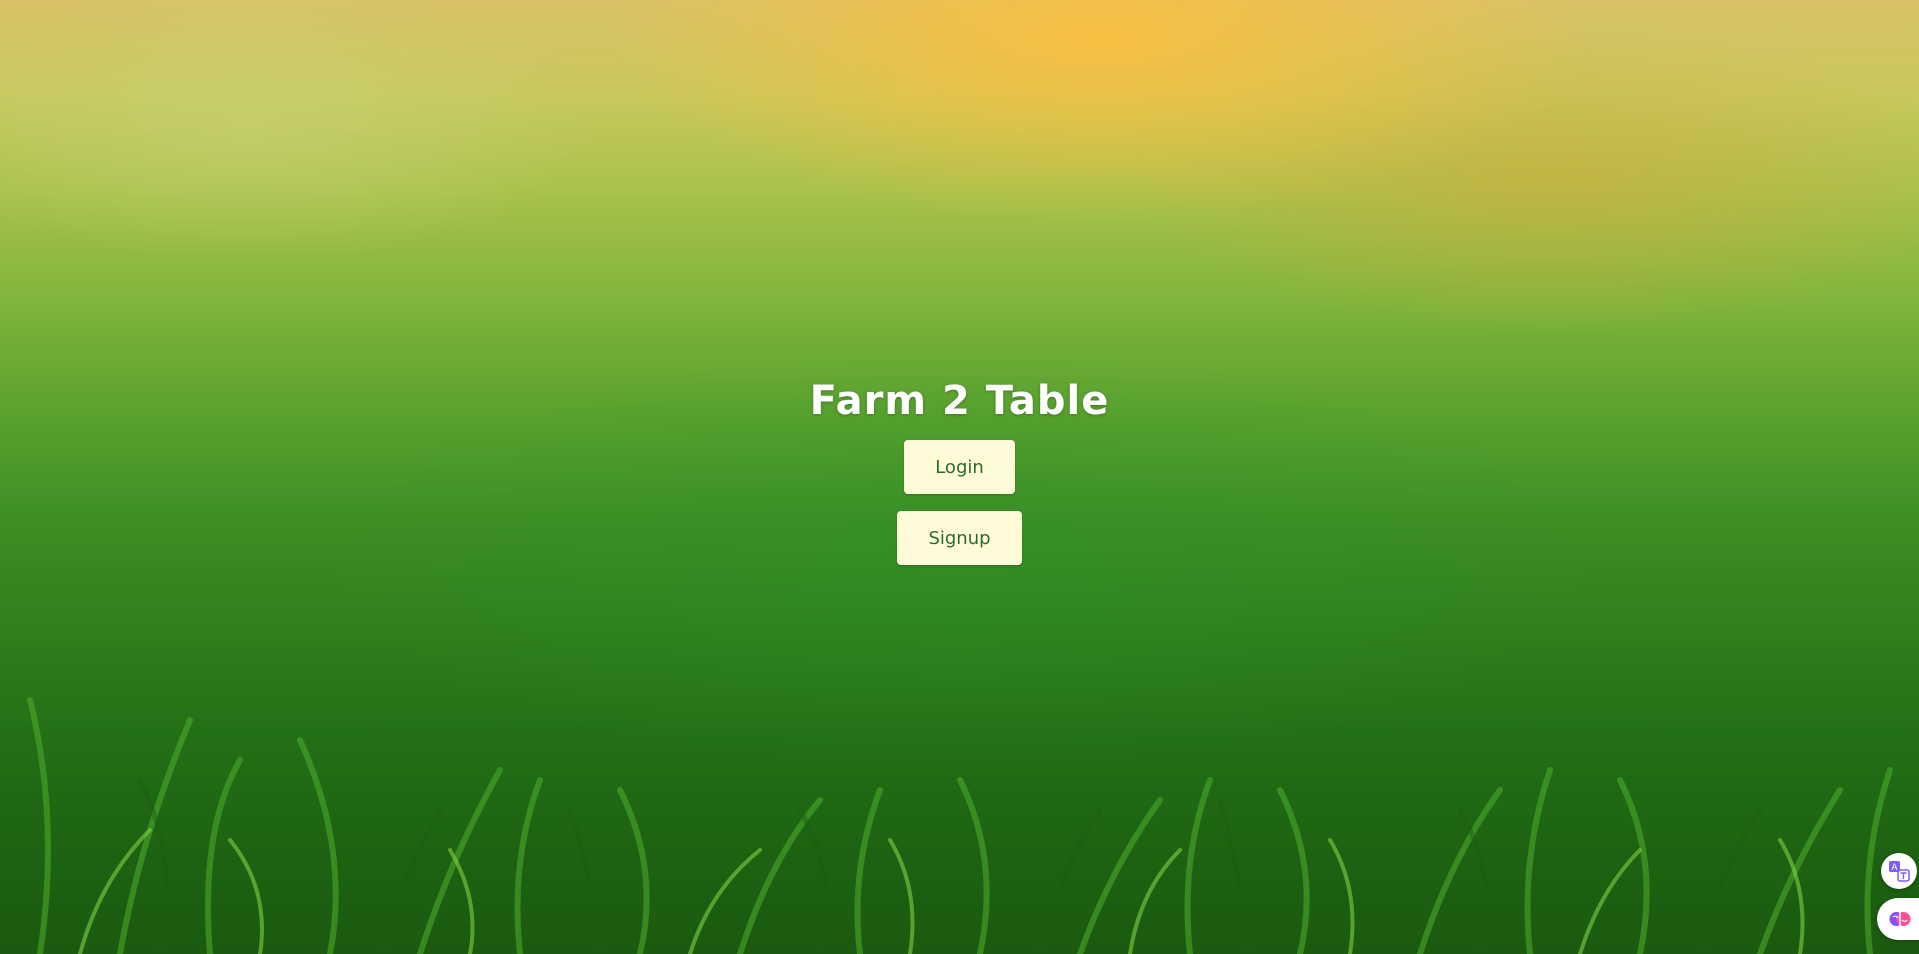  What do you see at coordinates (959, 538) in the screenshot?
I see `signup-button: Signup` at bounding box center [959, 538].